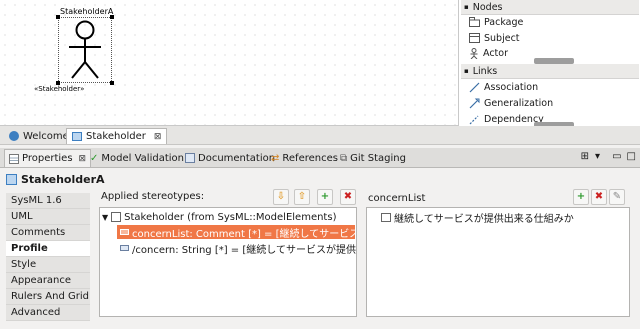 Image resolution: width=640 pixels, height=329 pixels. Describe the element at coordinates (631, 156) in the screenshot. I see `maximize-icon: □` at that location.